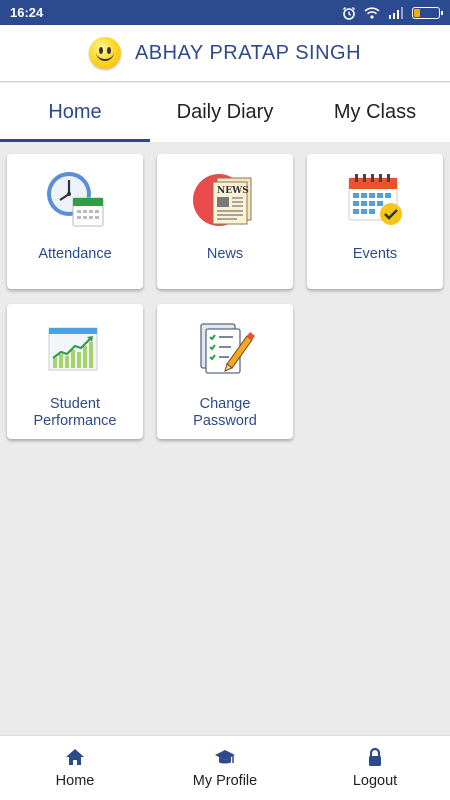 The height and width of the screenshot is (800, 450). I want to click on svg-text: NEWS, so click(233, 191).